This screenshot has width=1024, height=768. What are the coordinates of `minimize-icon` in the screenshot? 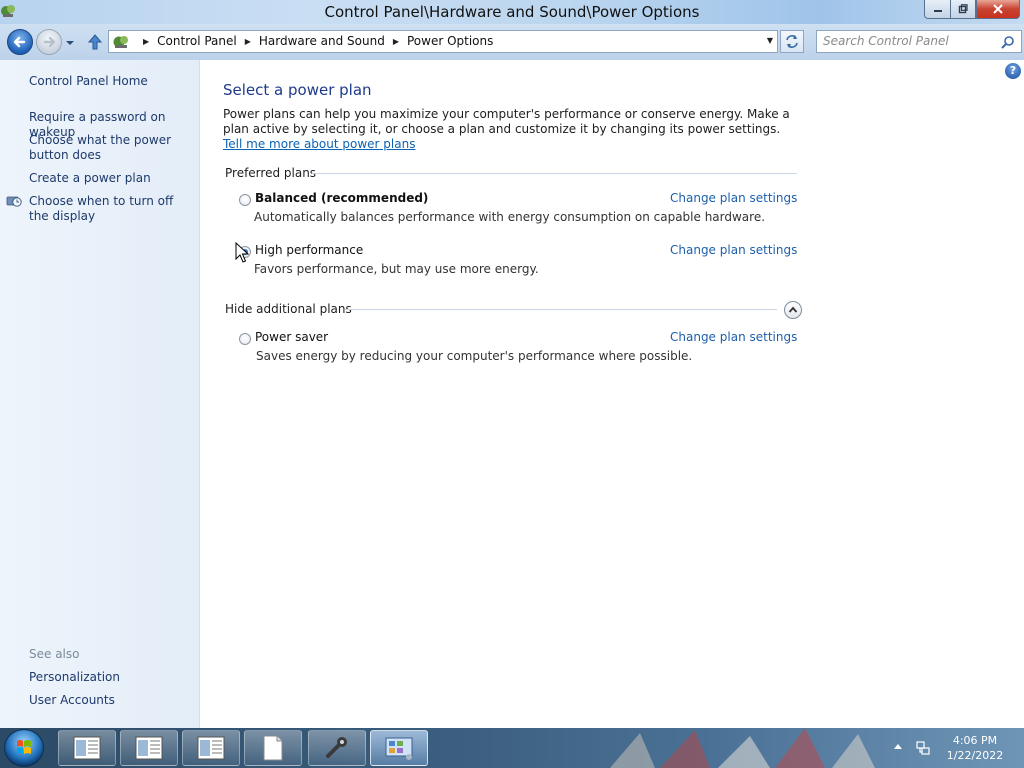 It's located at (937, 11).